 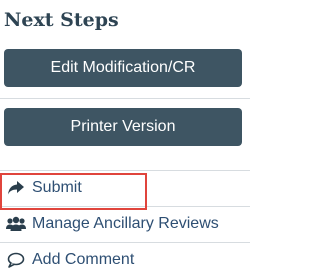 What do you see at coordinates (125, 98) in the screenshot?
I see `divider` at bounding box center [125, 98].